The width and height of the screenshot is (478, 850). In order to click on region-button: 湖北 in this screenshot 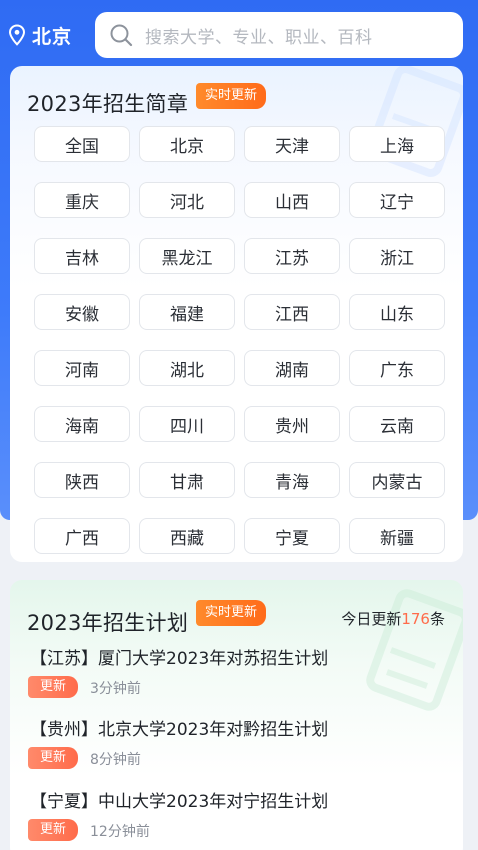, I will do `click(187, 368)`.